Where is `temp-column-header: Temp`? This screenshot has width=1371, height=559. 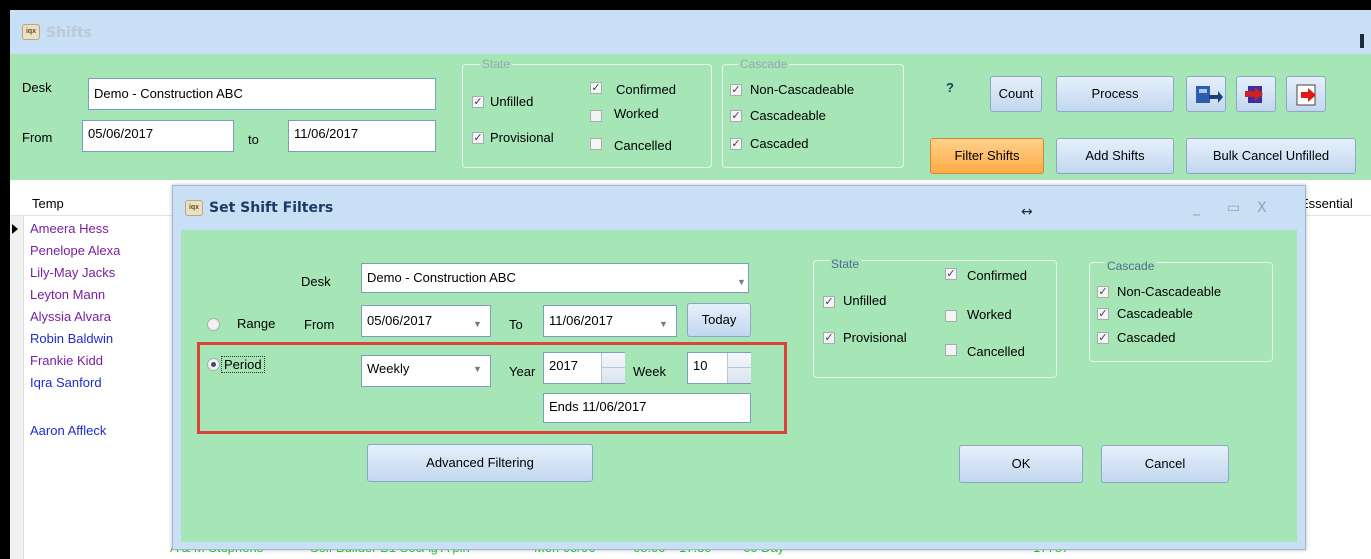 temp-column-header: Temp is located at coordinates (48, 203).